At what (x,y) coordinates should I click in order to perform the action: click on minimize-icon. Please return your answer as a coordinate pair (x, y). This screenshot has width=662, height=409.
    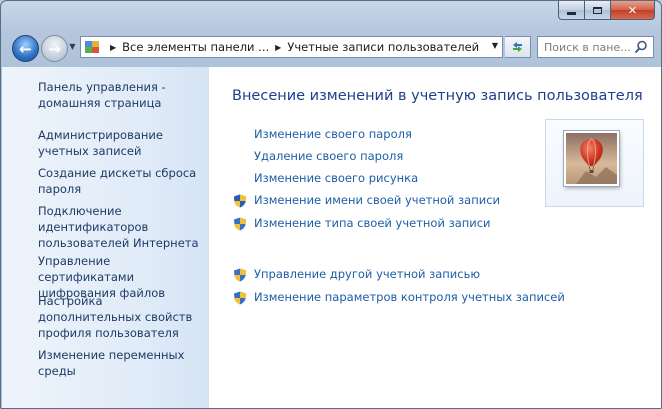
    Looking at the image, I should click on (571, 13).